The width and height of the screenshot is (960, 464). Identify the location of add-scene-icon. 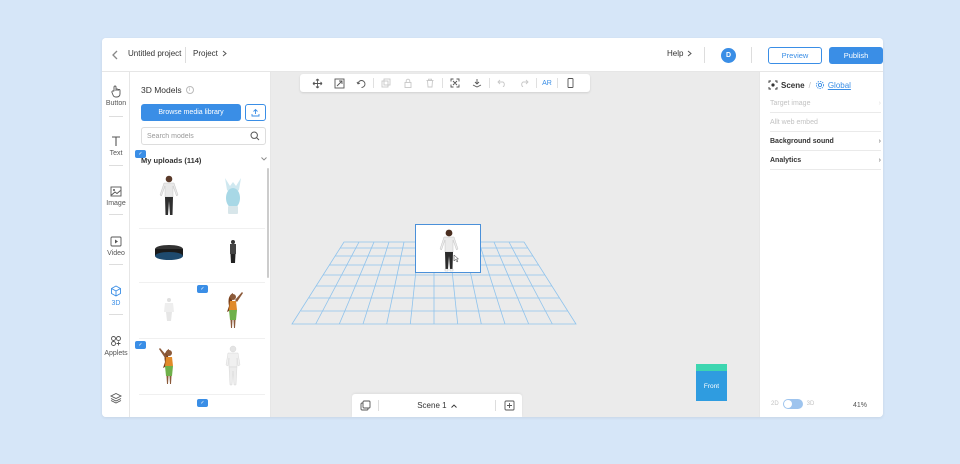
(509, 405).